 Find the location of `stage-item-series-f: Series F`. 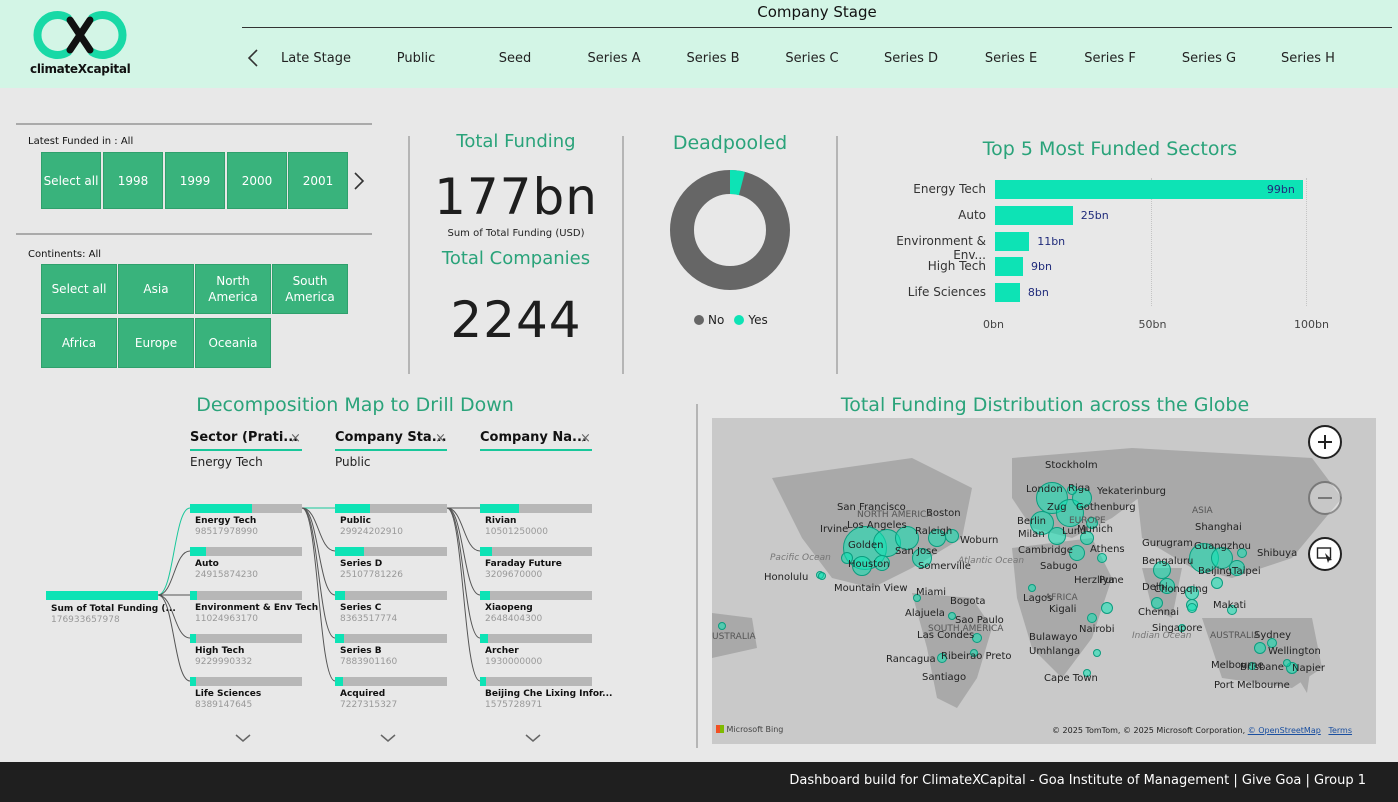

stage-item-series-f: Series F is located at coordinates (1110, 58).